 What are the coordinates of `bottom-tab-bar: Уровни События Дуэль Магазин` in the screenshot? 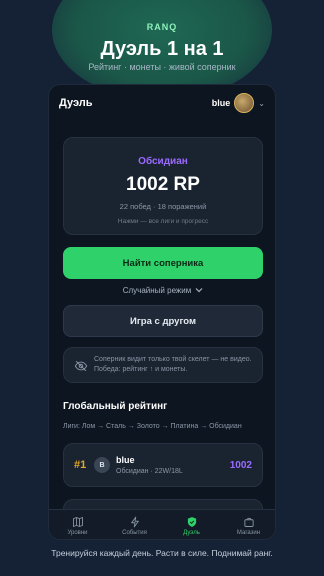 It's located at (162, 524).